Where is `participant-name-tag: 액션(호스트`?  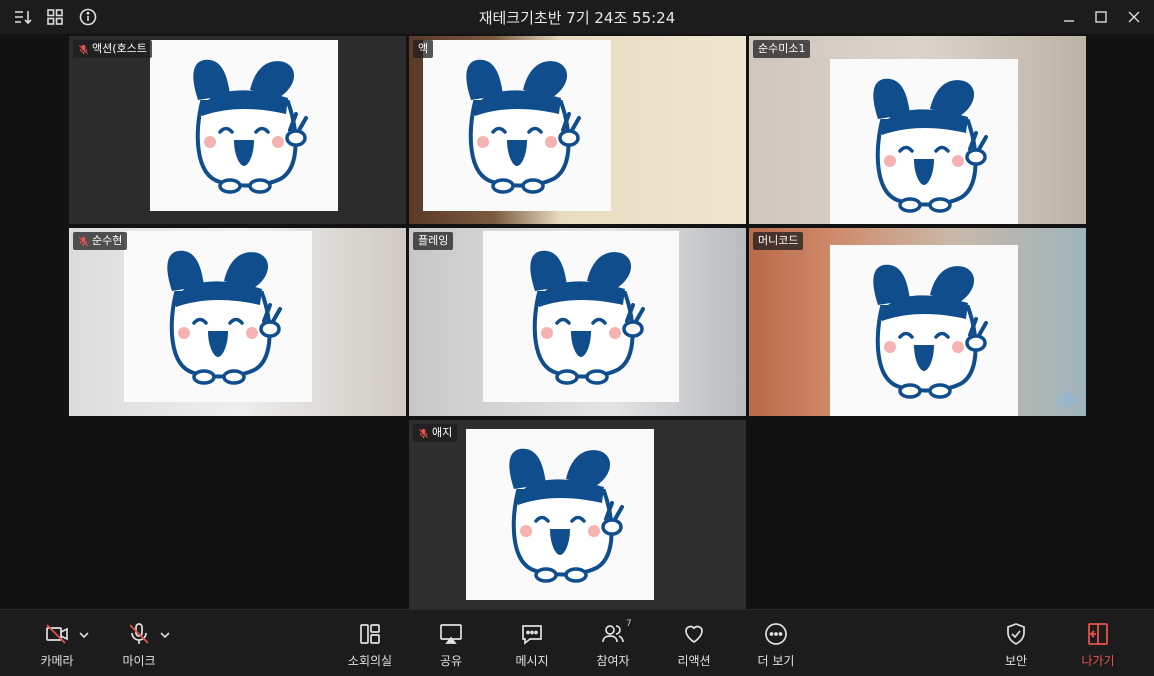
participant-name-tag: 액션(호스트 is located at coordinates (112, 49).